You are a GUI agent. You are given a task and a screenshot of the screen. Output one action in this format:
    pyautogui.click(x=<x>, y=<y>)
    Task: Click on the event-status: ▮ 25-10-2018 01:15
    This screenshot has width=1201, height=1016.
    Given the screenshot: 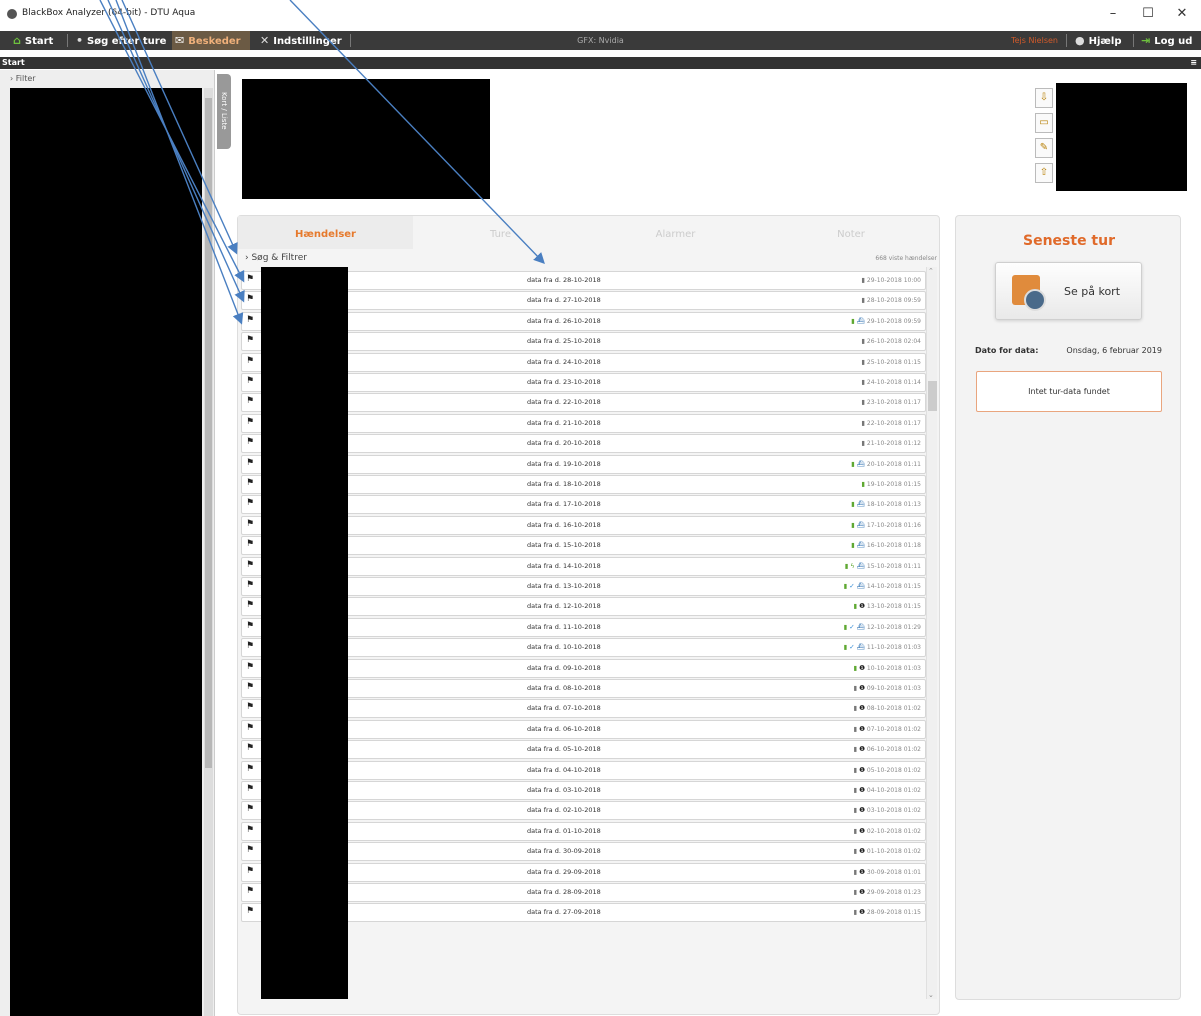 What is the action you would take?
    pyautogui.click(x=891, y=362)
    